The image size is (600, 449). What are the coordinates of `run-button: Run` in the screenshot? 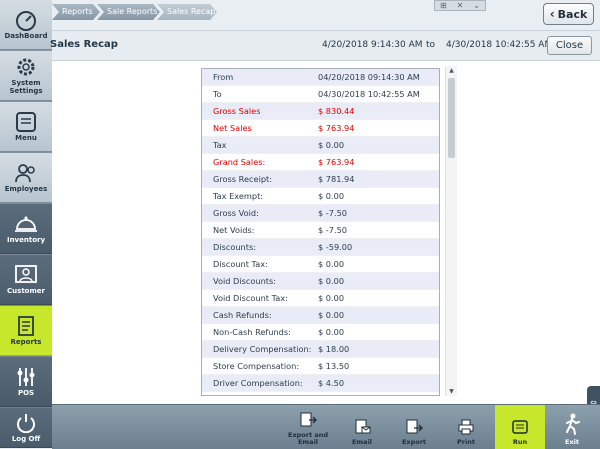 It's located at (520, 427).